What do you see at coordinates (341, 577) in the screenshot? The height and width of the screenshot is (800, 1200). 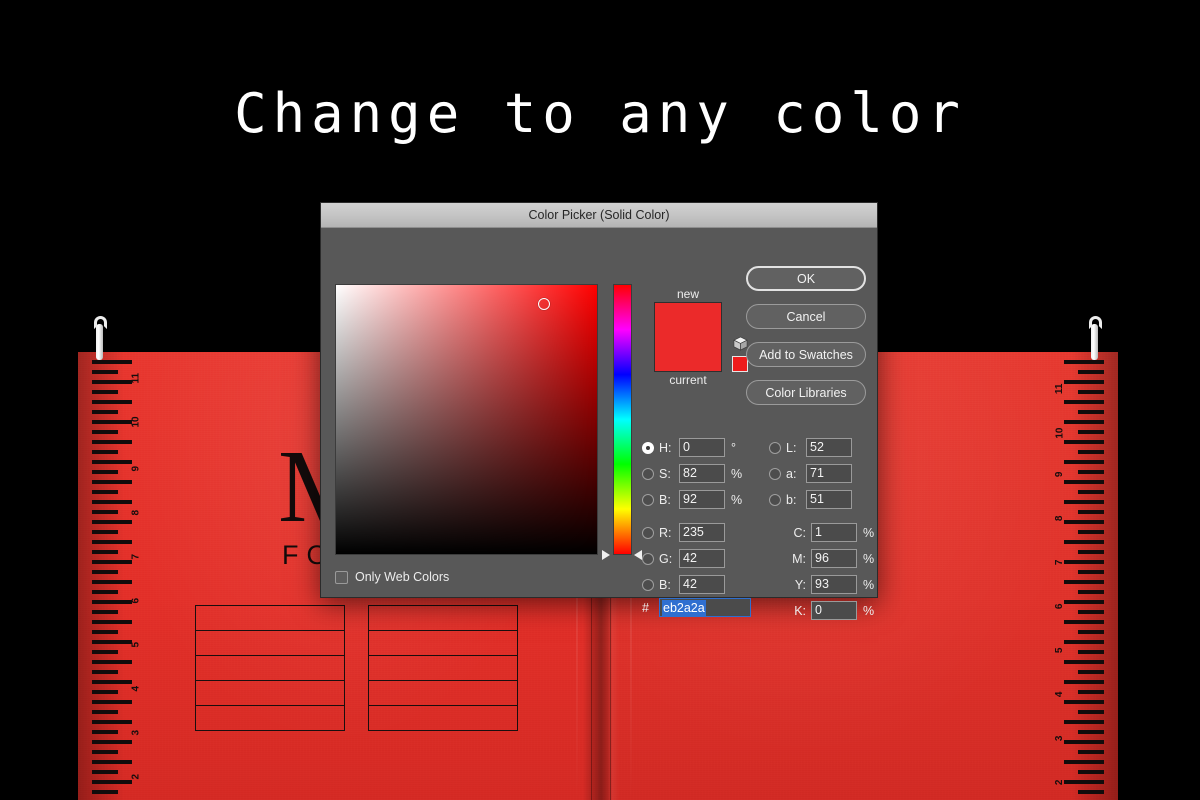 I see `checkbox-box-icon` at bounding box center [341, 577].